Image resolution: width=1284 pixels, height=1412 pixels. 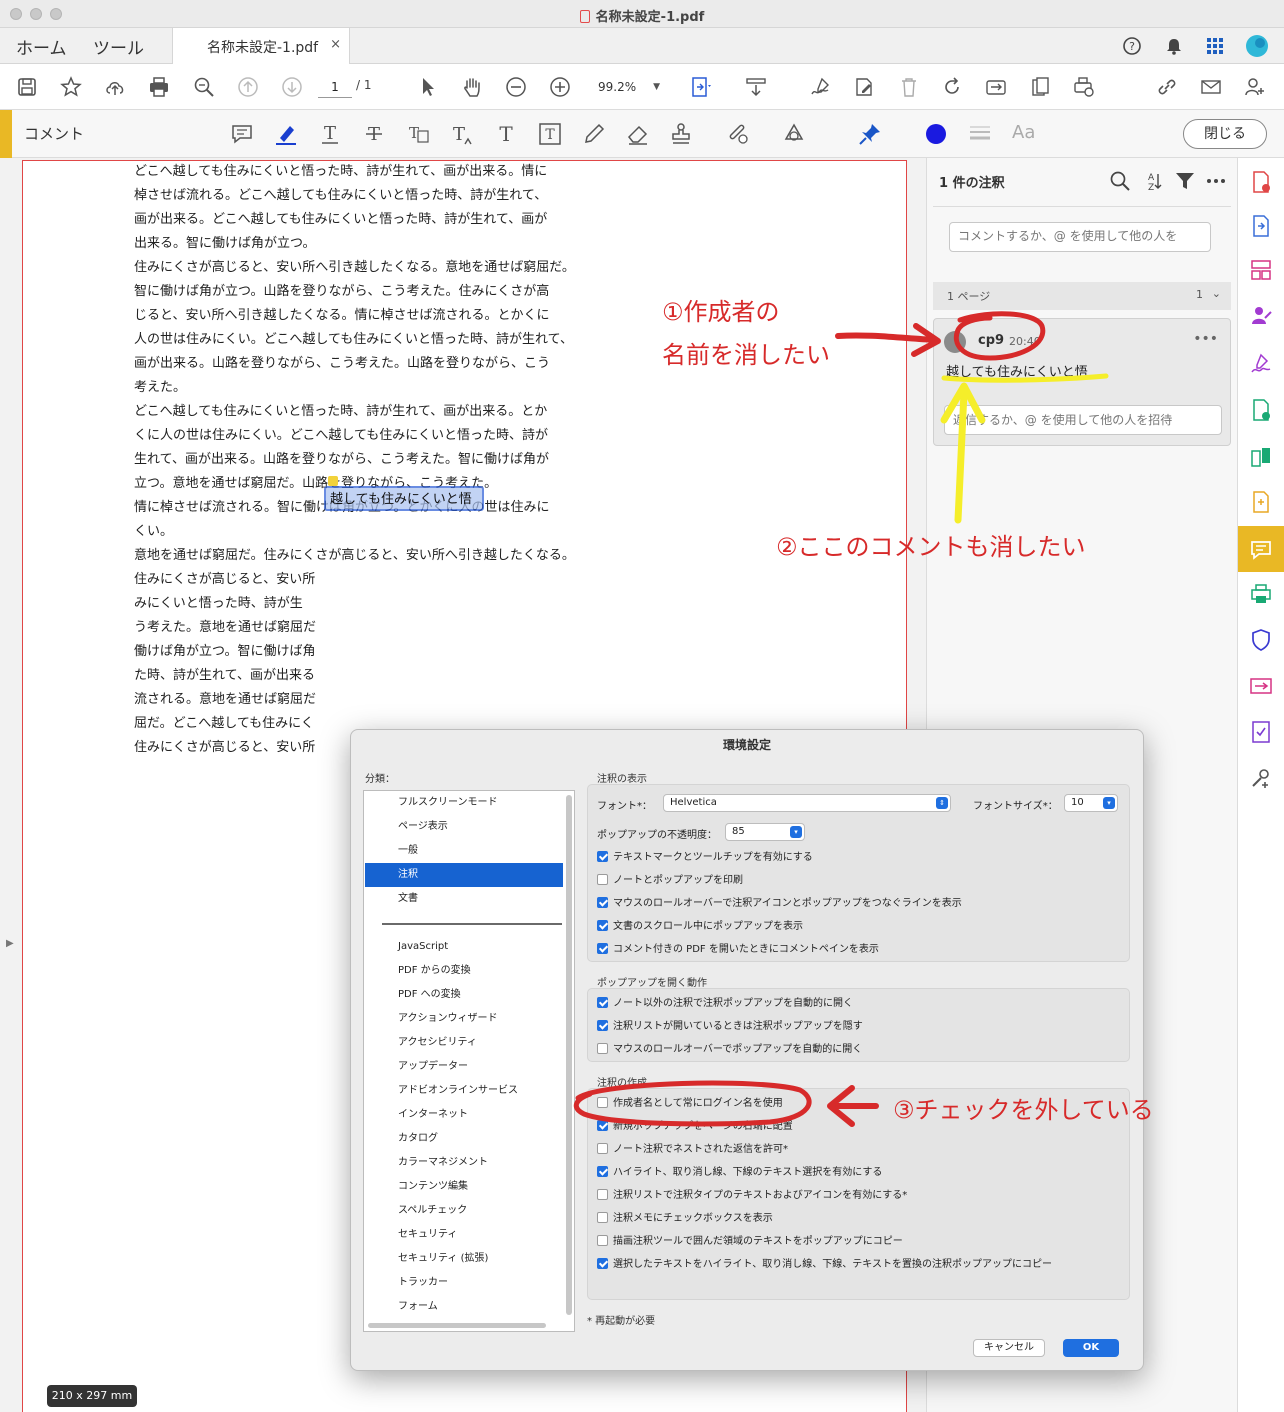 I want to click on zoom-level-select: 99.2% ▼, so click(x=626, y=87).